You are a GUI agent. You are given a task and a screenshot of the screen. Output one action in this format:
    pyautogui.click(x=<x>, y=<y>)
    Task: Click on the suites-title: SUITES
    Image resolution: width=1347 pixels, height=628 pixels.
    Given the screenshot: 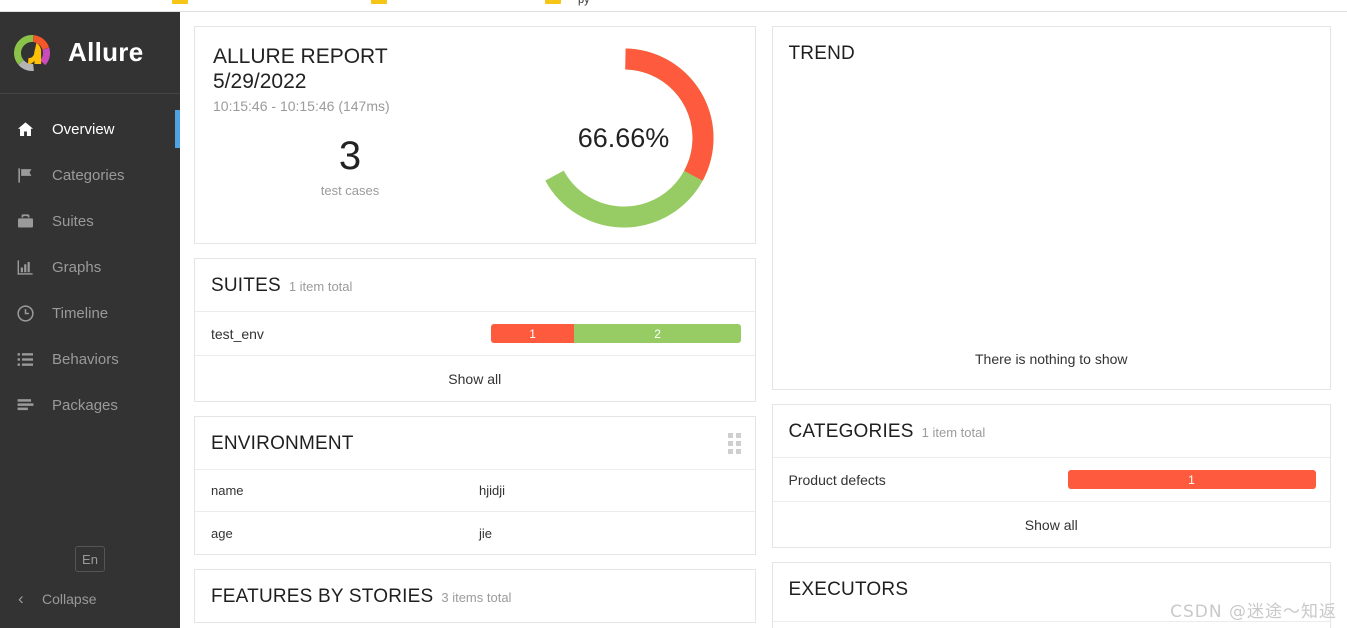 What is the action you would take?
    pyautogui.click(x=246, y=285)
    